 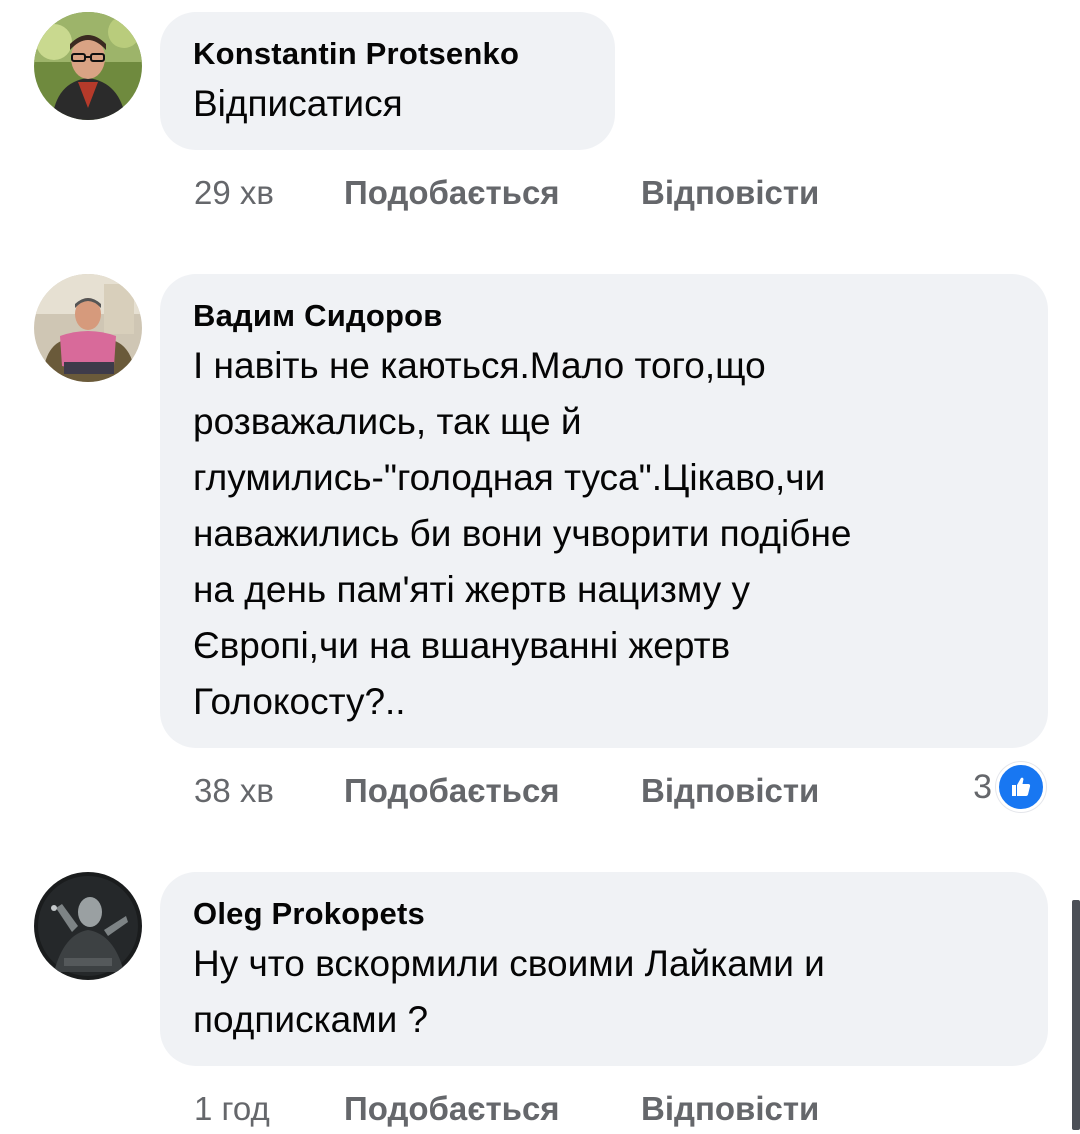 I want to click on comment-actions: 1 год Подобається Відповісти, so click(x=506, y=1109).